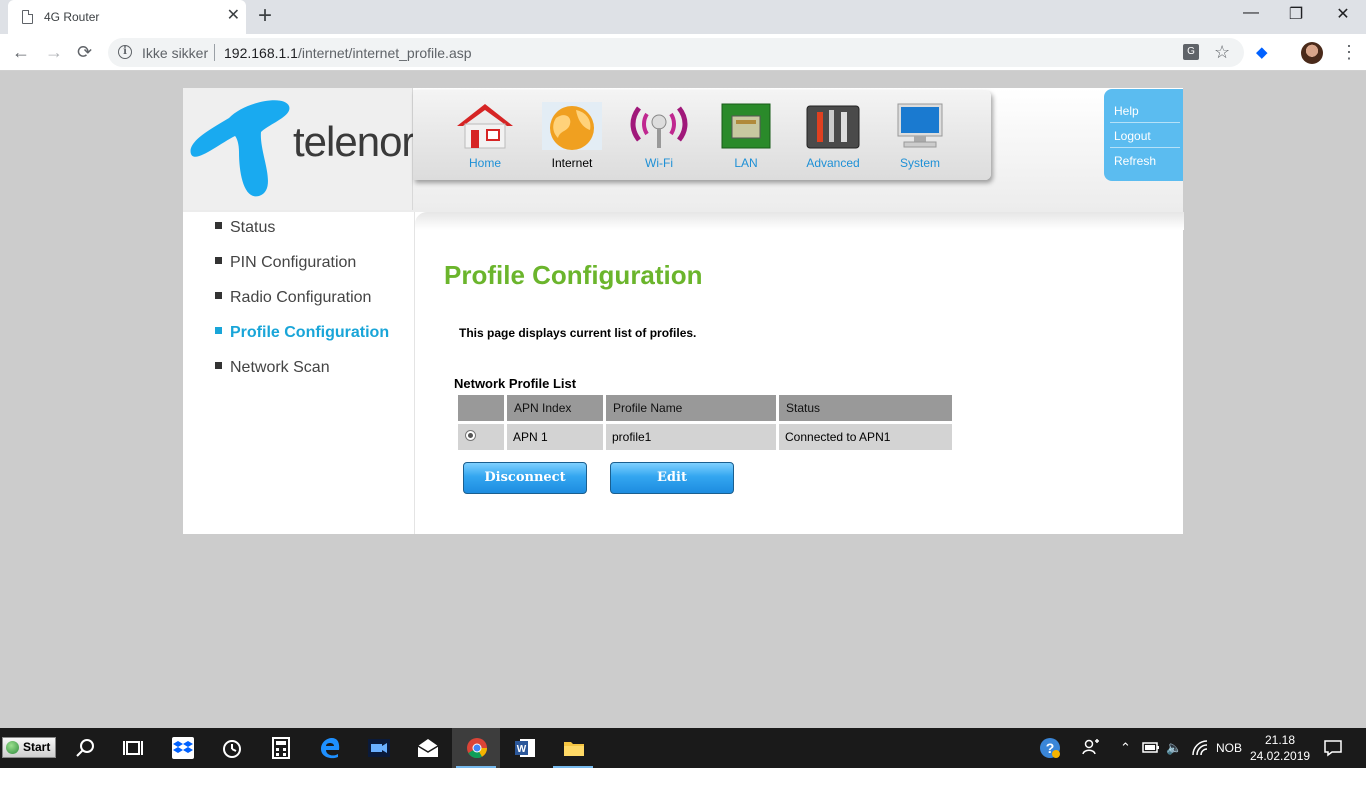  What do you see at coordinates (1132, 136) in the screenshot?
I see `logout-link: Logout` at bounding box center [1132, 136].